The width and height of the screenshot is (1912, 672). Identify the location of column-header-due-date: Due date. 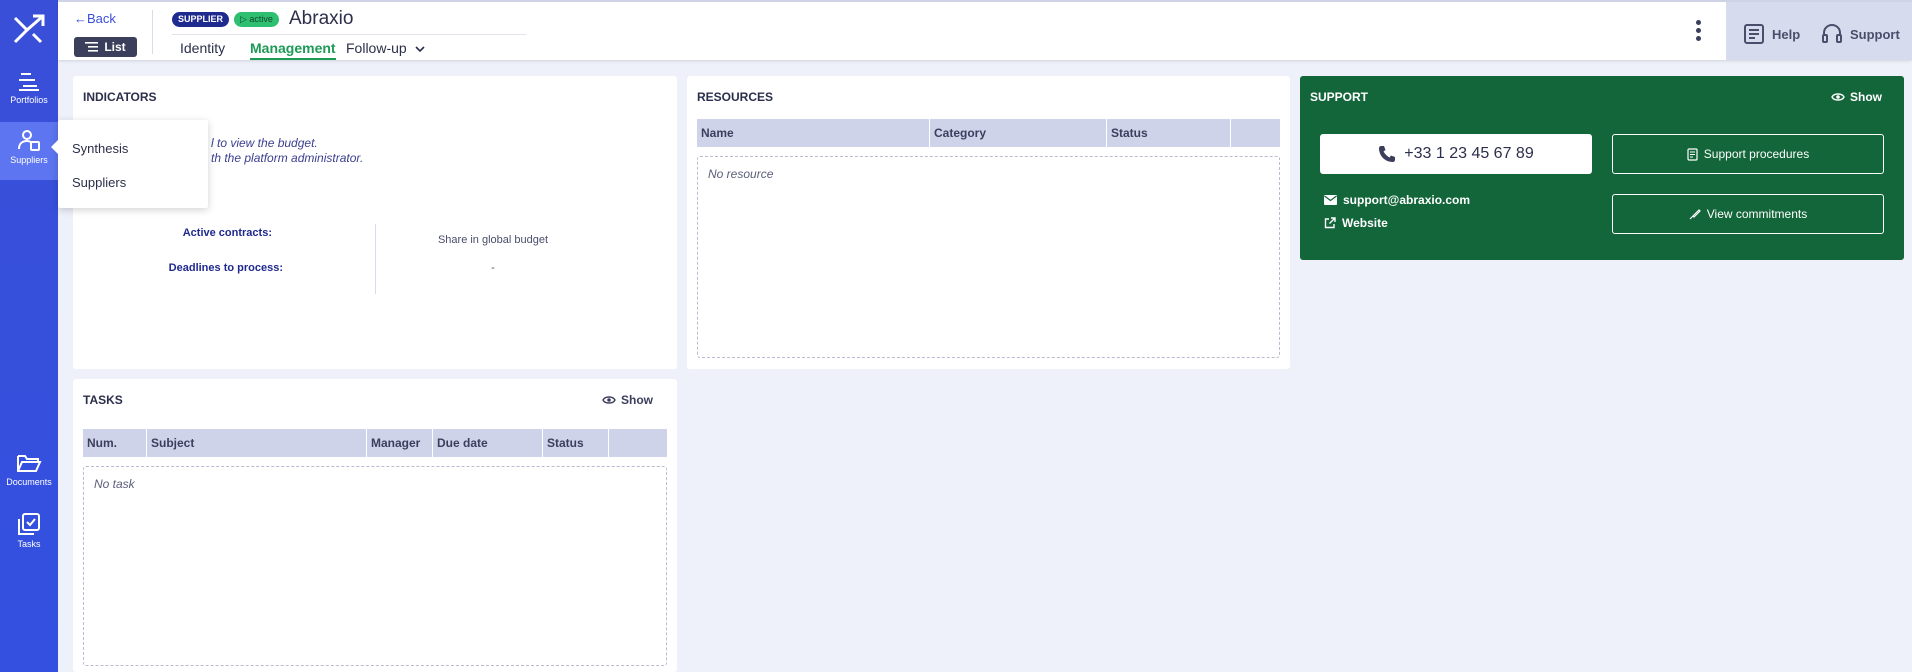
(488, 443).